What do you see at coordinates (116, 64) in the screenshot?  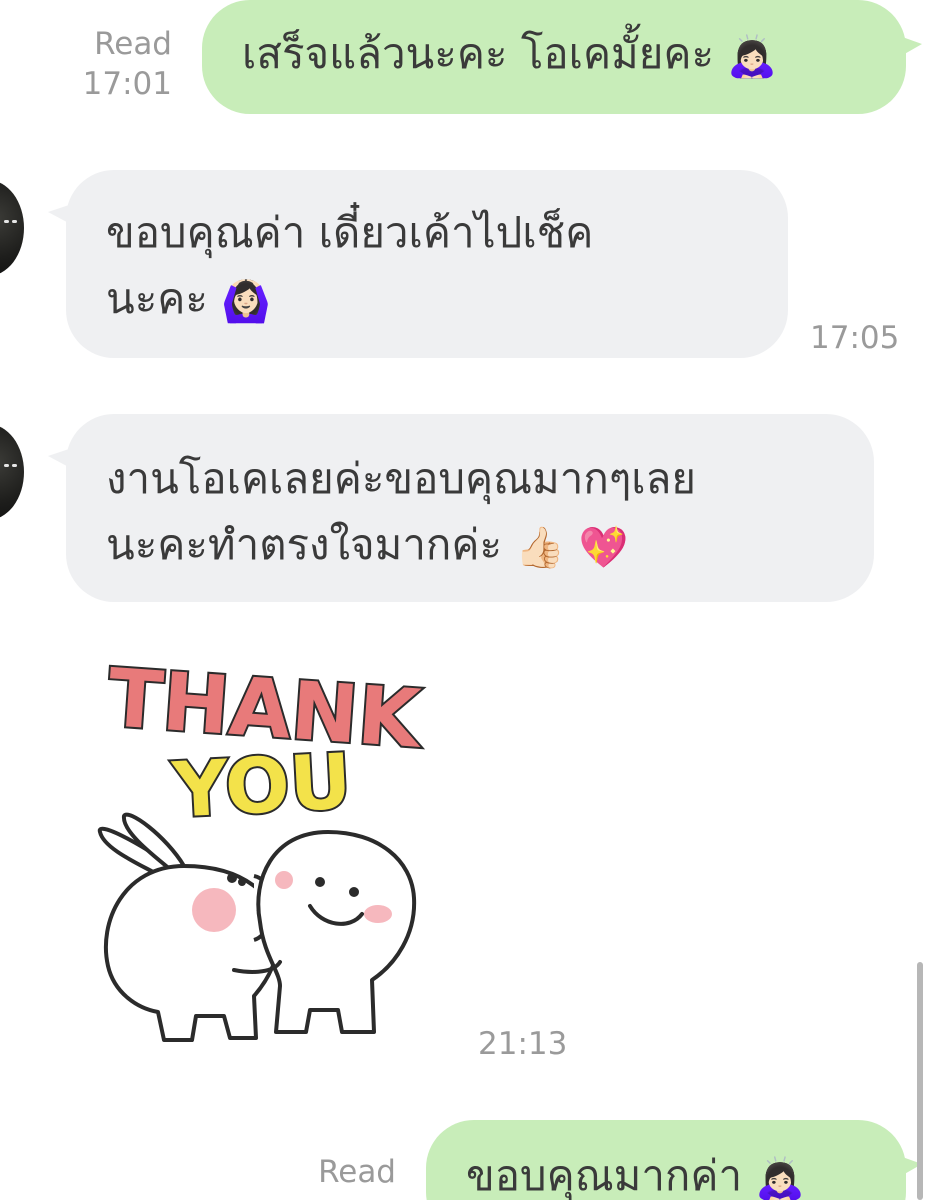 I see `message-meta: Read 17:01` at bounding box center [116, 64].